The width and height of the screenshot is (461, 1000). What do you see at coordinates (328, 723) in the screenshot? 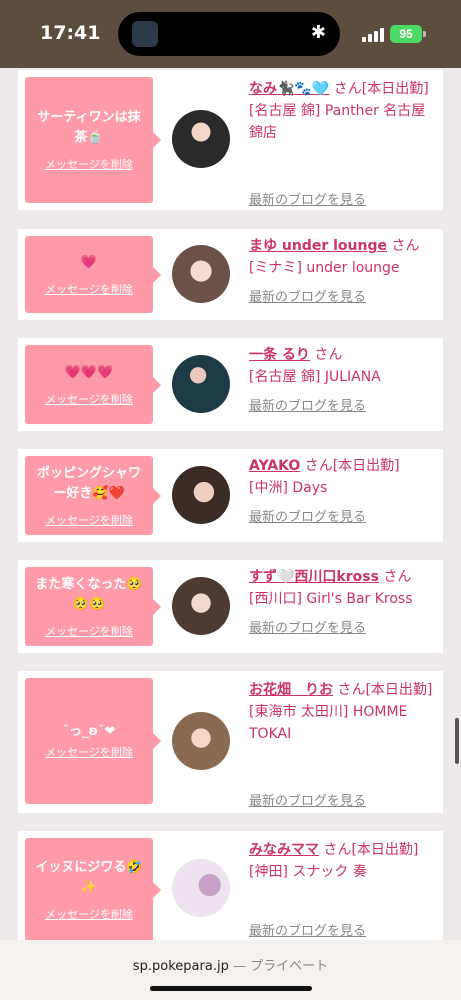
I see `shop-name: [東海市 太田川] HOMME TOKAI` at bounding box center [328, 723].